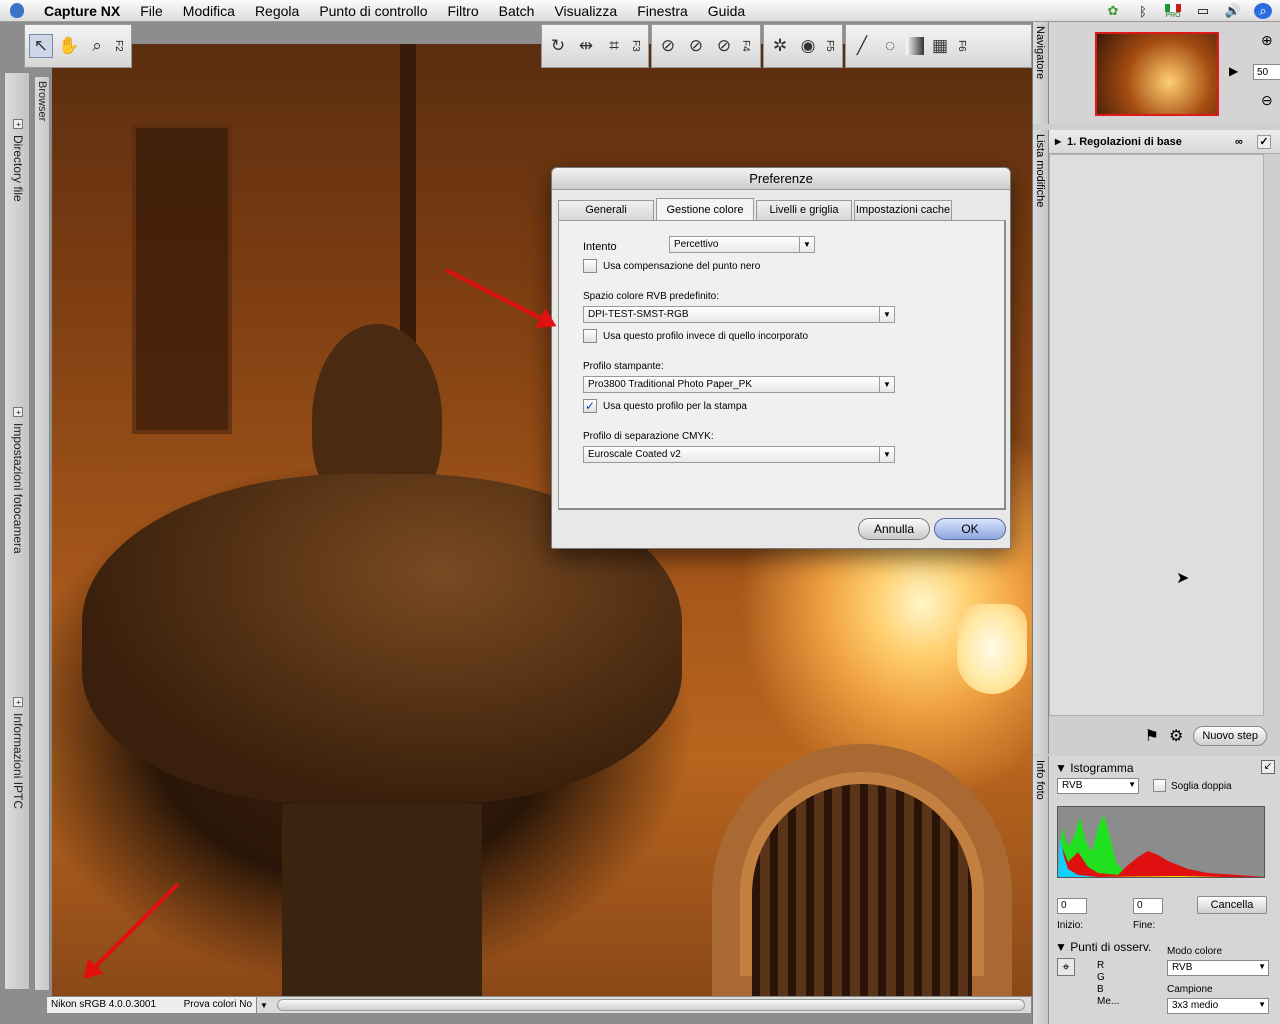 The width and height of the screenshot is (1280, 1024). I want to click on menu-file: File, so click(151, 11).